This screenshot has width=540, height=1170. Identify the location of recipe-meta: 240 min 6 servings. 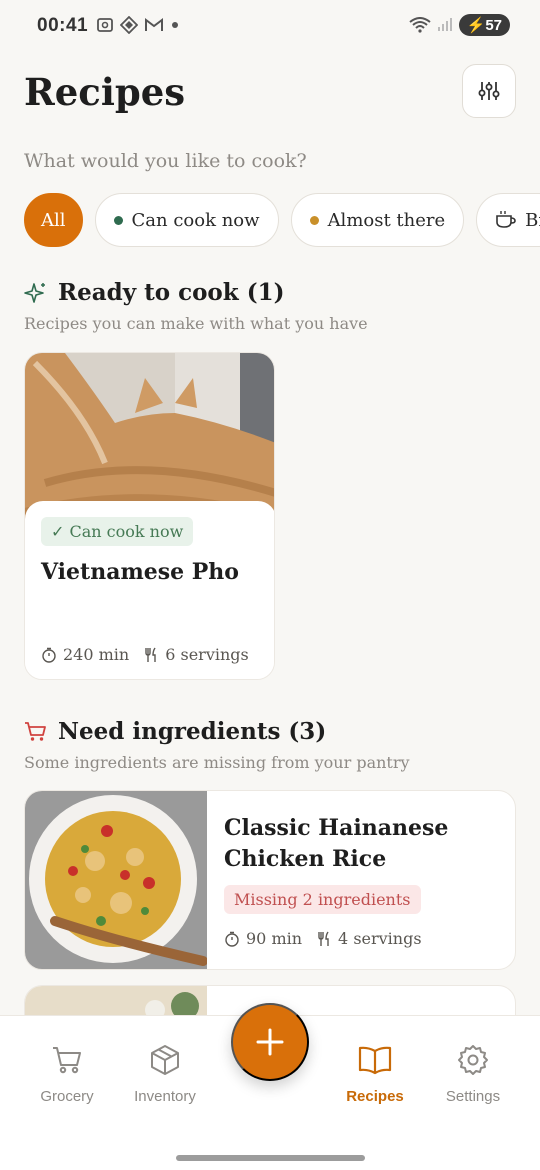
(145, 654).